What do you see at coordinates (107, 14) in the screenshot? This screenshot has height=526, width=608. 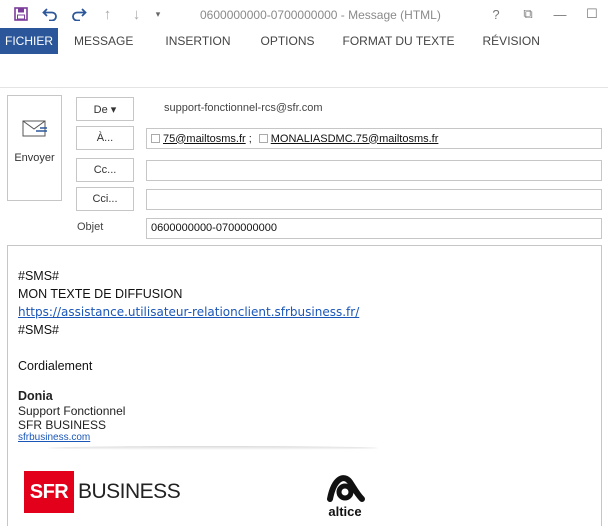 I see `arrow-up-icon: ↑` at bounding box center [107, 14].